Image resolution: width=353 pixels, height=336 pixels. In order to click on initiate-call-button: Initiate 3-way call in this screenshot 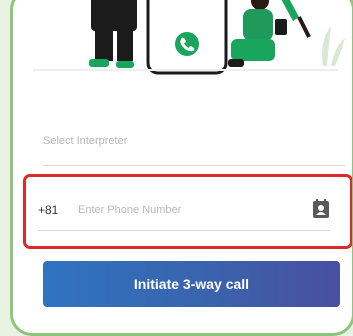, I will do `click(191, 284)`.